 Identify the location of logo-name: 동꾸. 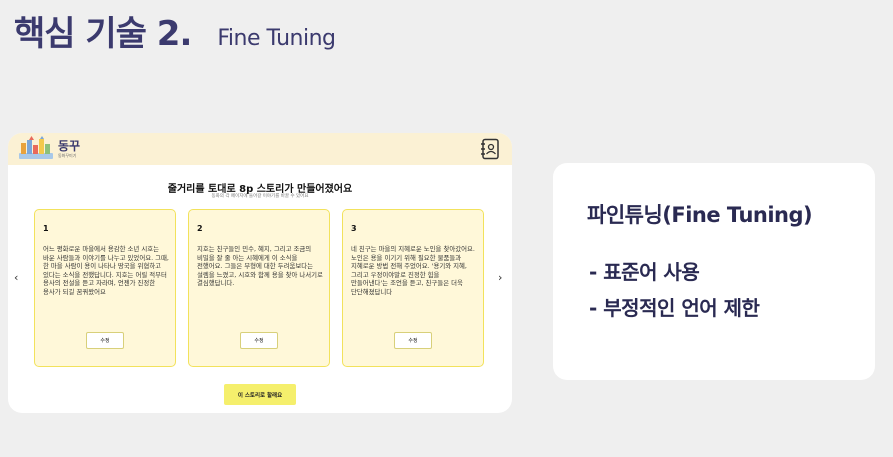
(69, 146).